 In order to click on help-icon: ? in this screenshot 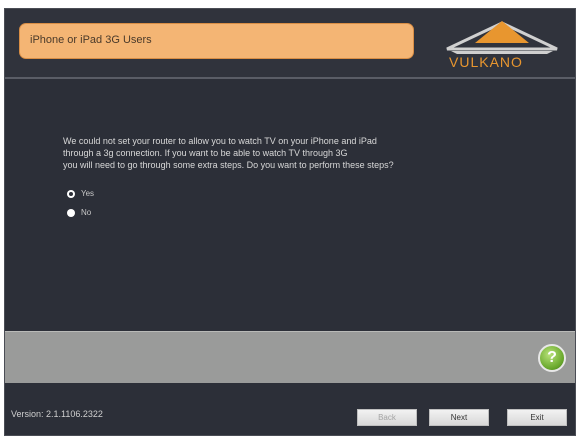, I will do `click(552, 358)`.